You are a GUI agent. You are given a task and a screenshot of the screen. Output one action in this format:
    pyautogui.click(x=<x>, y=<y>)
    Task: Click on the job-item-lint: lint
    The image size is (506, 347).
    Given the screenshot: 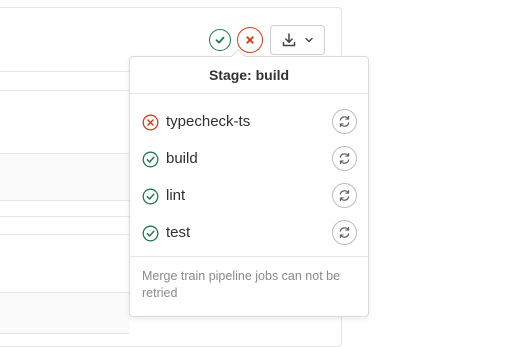 What is the action you would take?
    pyautogui.click(x=249, y=197)
    